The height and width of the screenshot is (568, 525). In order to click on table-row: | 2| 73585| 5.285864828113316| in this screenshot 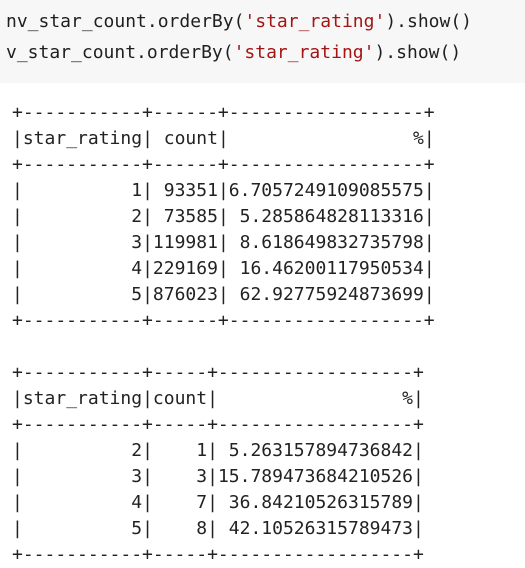, I will do `click(223, 216)`.